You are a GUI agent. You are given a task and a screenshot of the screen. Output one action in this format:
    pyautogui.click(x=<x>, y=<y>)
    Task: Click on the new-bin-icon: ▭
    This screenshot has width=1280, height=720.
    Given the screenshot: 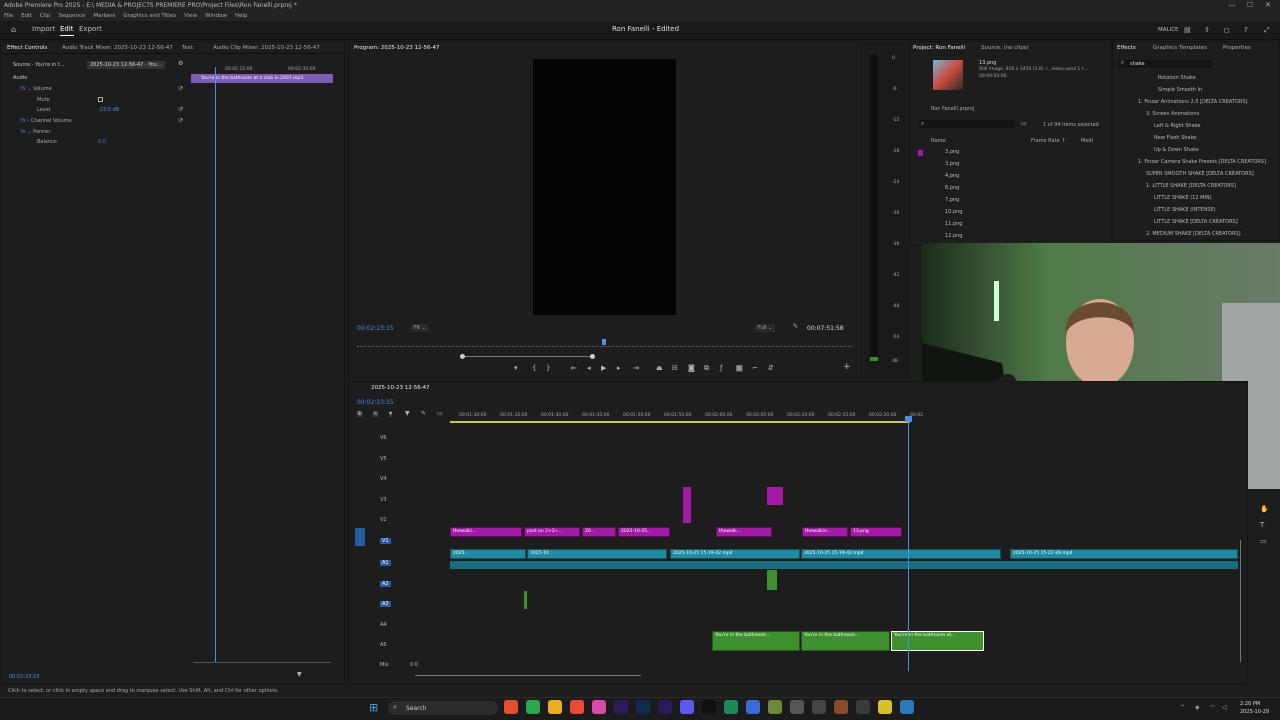 What is the action you would take?
    pyautogui.click(x=1024, y=124)
    